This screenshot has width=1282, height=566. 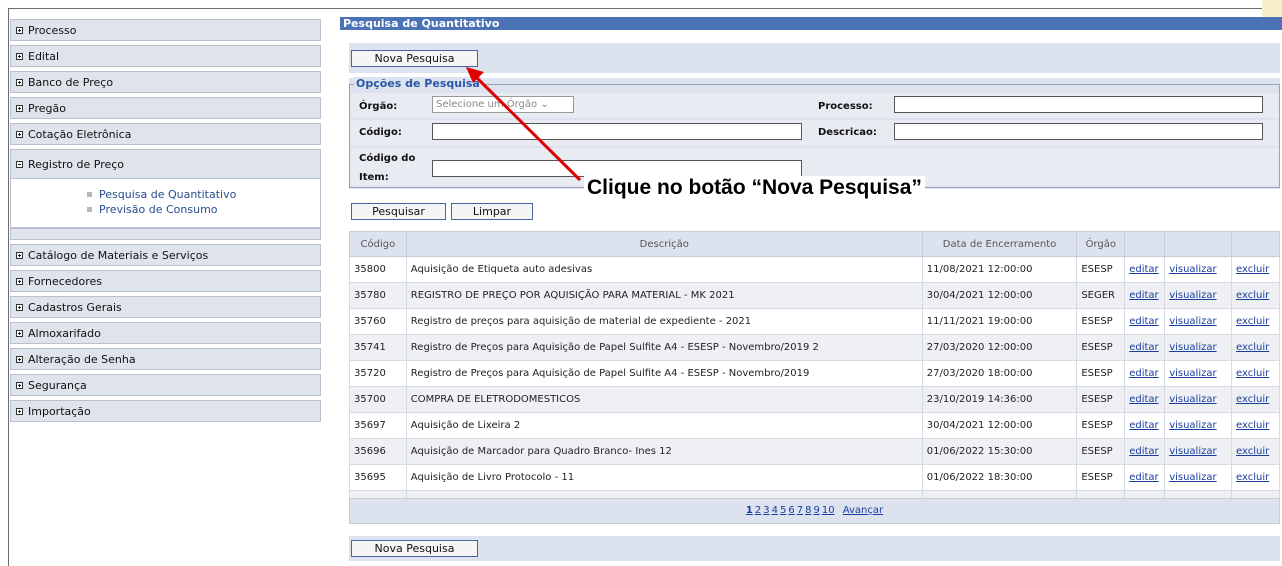 I want to click on page-link: 6, so click(x=791, y=510).